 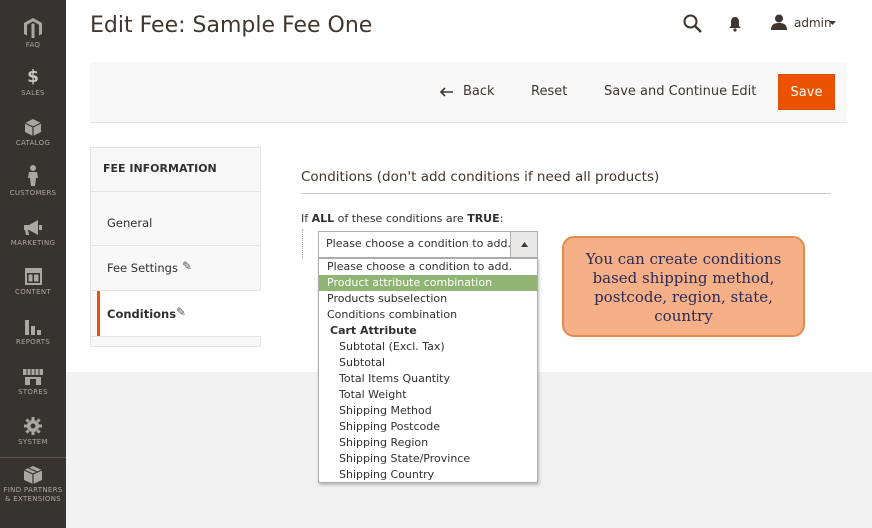 What do you see at coordinates (428, 443) in the screenshot?
I see `dropdown-option: Shipping Region` at bounding box center [428, 443].